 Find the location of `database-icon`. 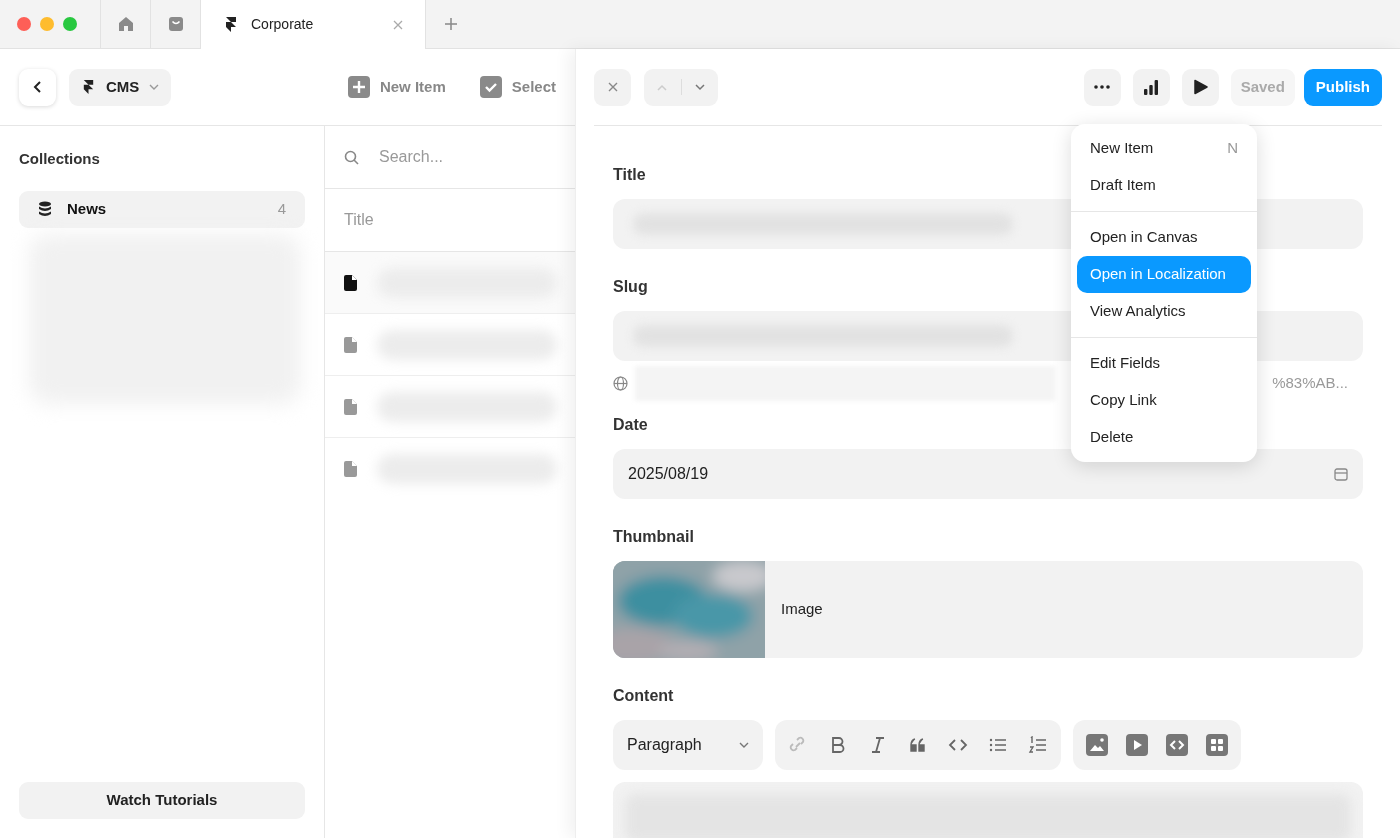

database-icon is located at coordinates (45, 209).